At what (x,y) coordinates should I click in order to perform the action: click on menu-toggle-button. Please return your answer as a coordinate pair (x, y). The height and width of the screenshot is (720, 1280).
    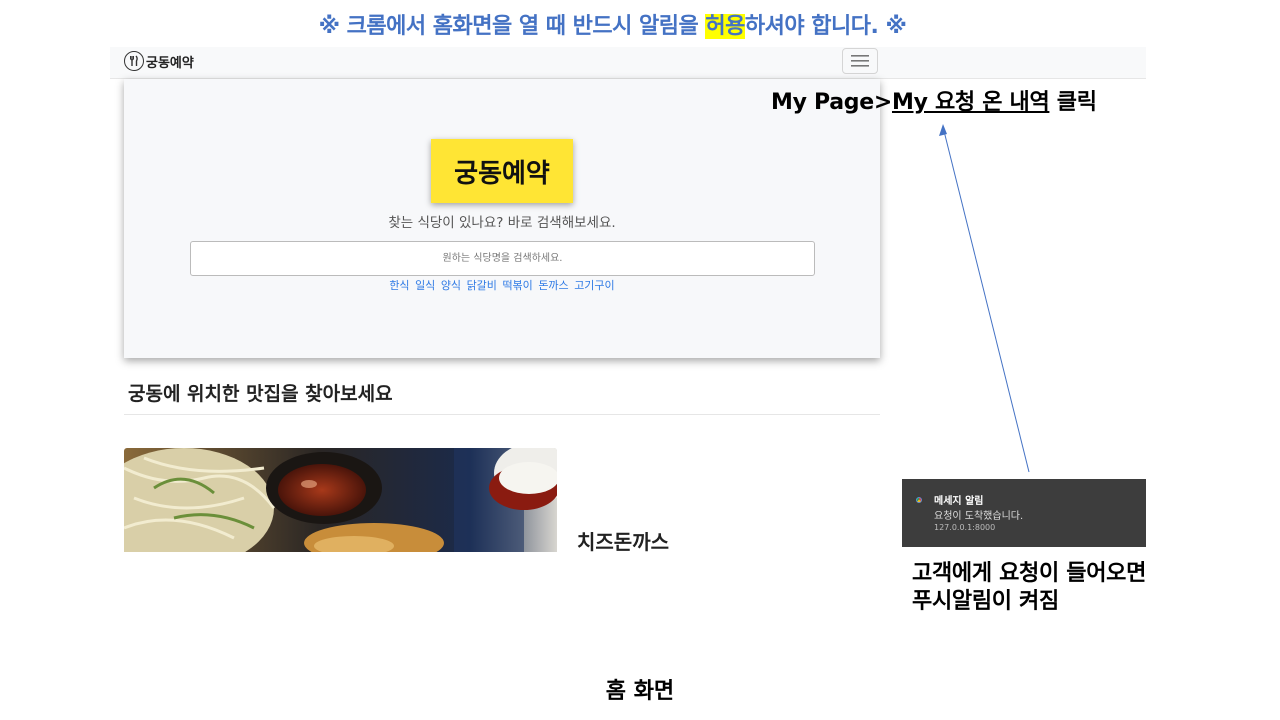
    Looking at the image, I should click on (860, 61).